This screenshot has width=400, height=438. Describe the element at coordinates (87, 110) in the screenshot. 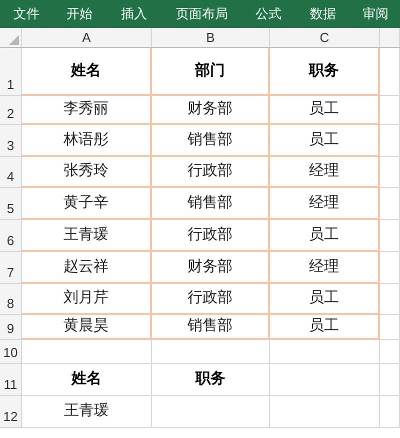

I see `table-cell: 李秀丽` at that location.